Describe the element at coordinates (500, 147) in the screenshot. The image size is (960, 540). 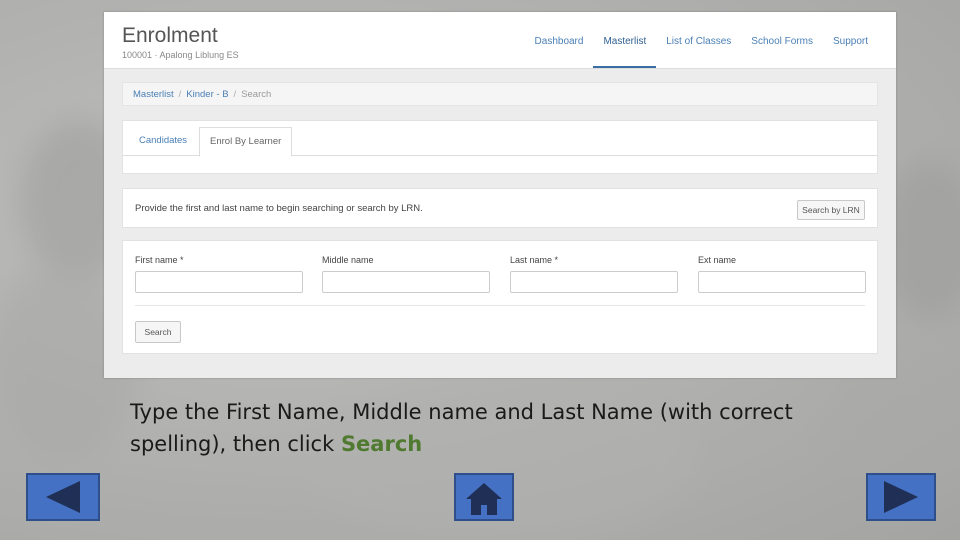
I see `tabs-panel: Candidates Enrol By Learner` at that location.